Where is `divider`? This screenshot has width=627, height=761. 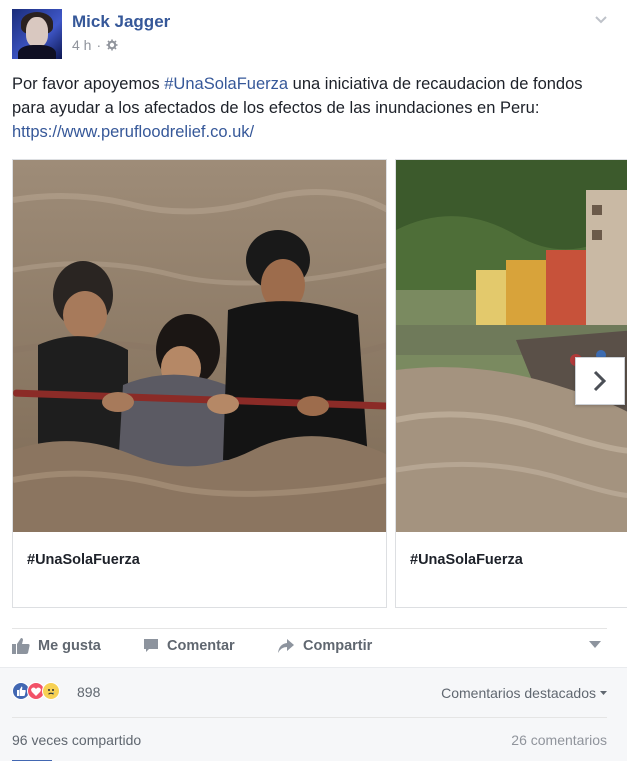
divider is located at coordinates (309, 717).